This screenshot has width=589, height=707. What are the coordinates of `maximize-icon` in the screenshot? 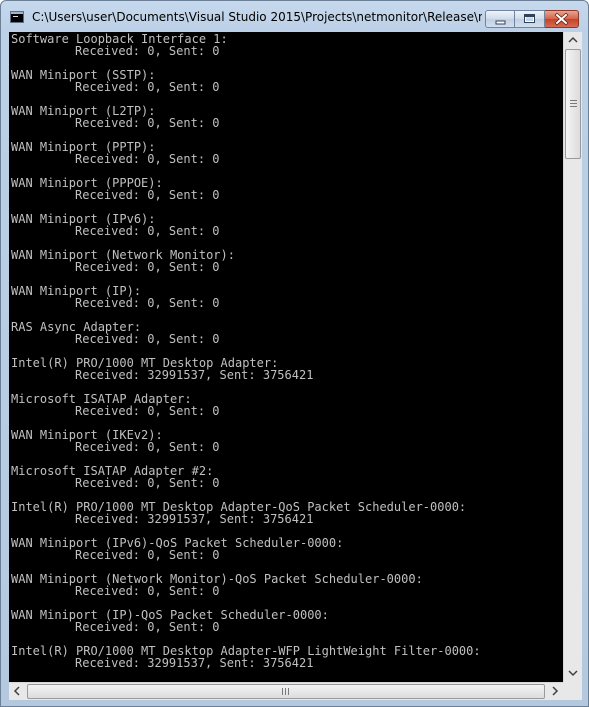 It's located at (529, 18).